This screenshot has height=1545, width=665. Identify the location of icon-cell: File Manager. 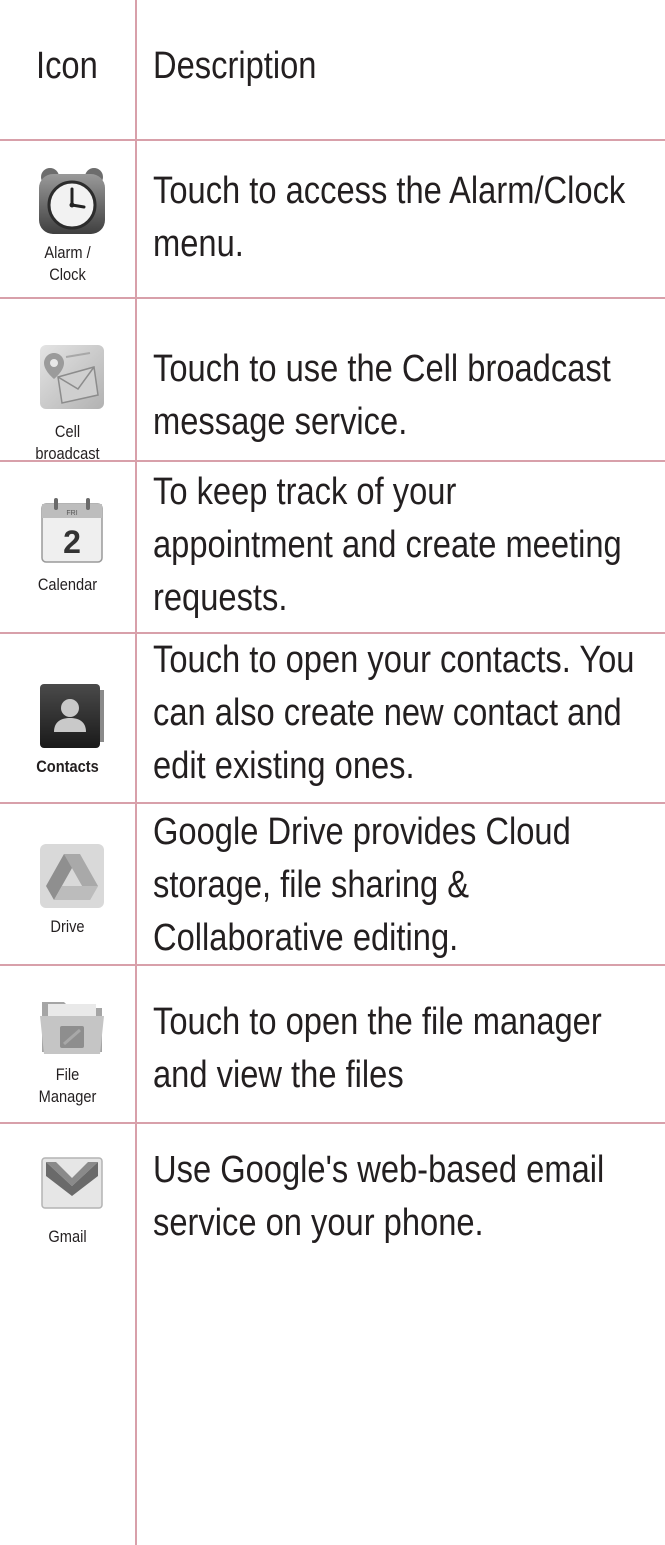
(67, 1044).